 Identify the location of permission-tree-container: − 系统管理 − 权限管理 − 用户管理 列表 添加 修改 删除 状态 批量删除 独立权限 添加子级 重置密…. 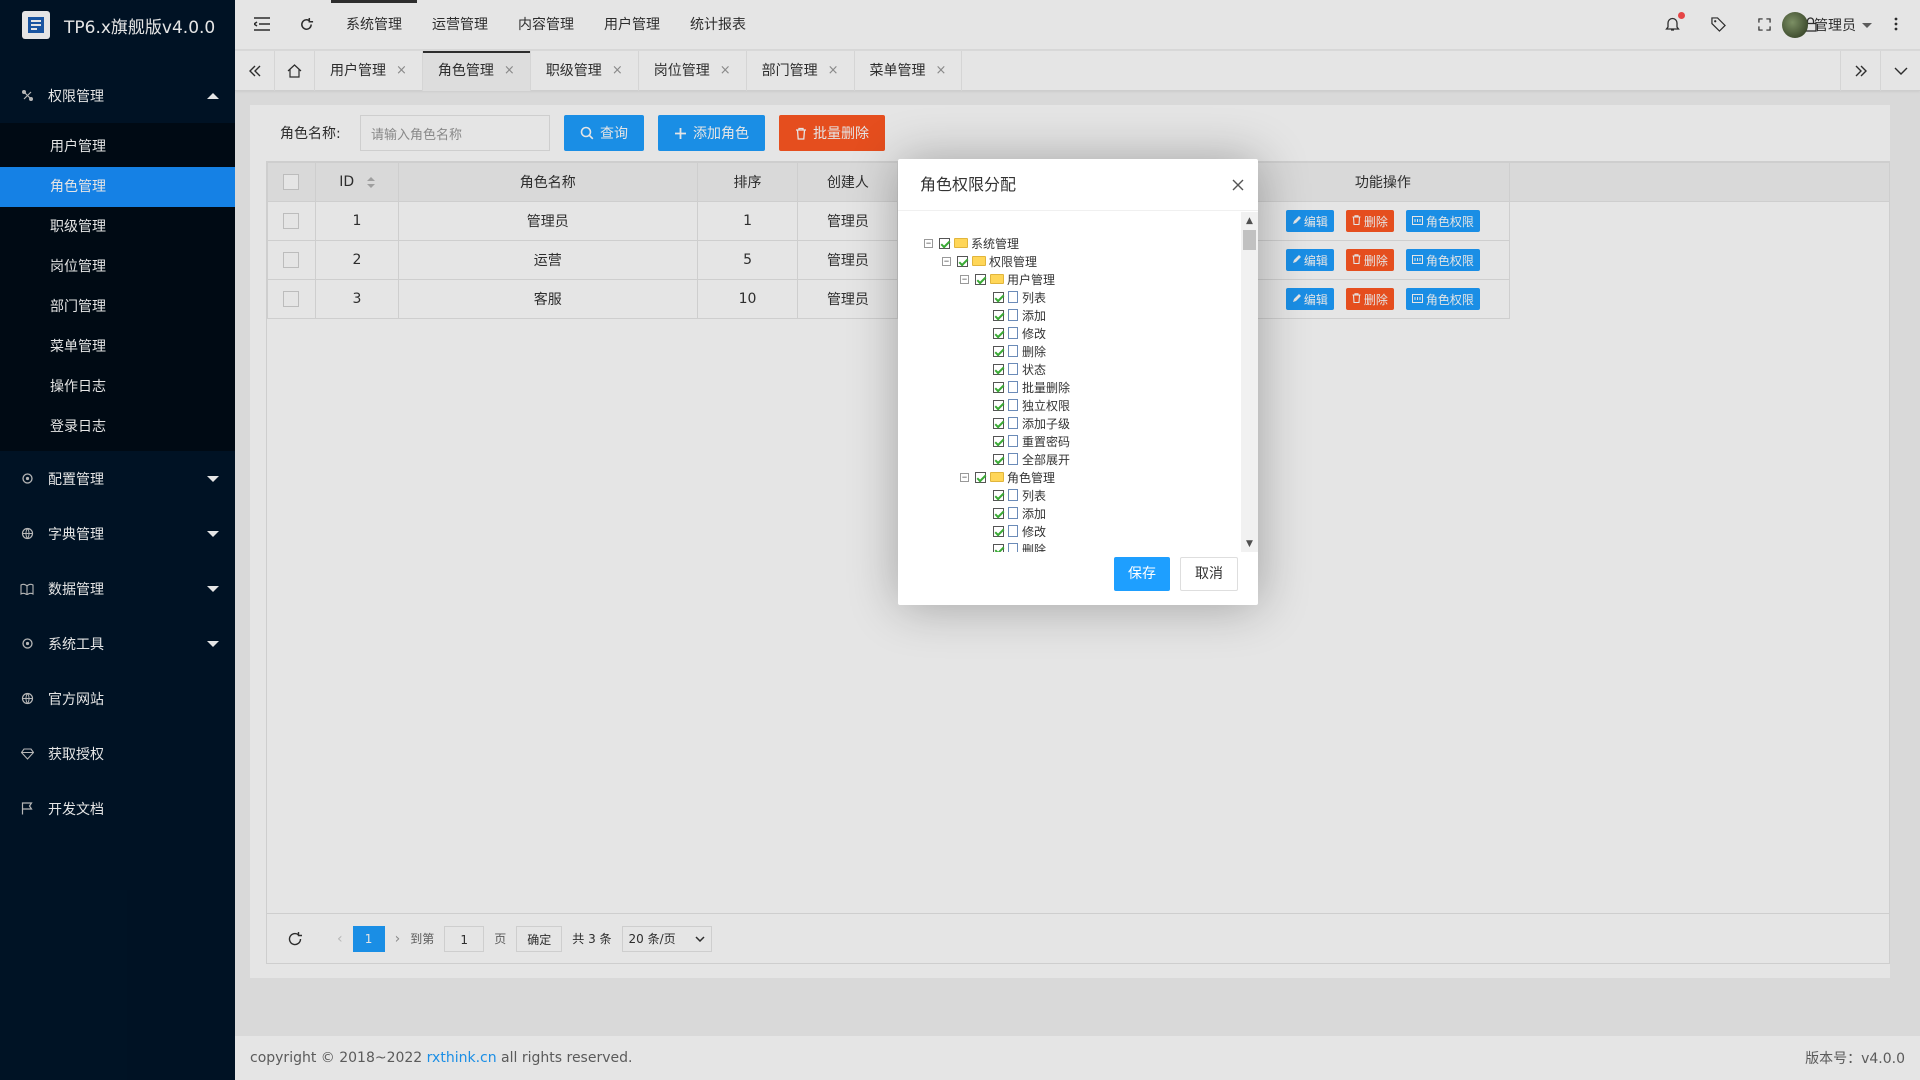
(1078, 382).